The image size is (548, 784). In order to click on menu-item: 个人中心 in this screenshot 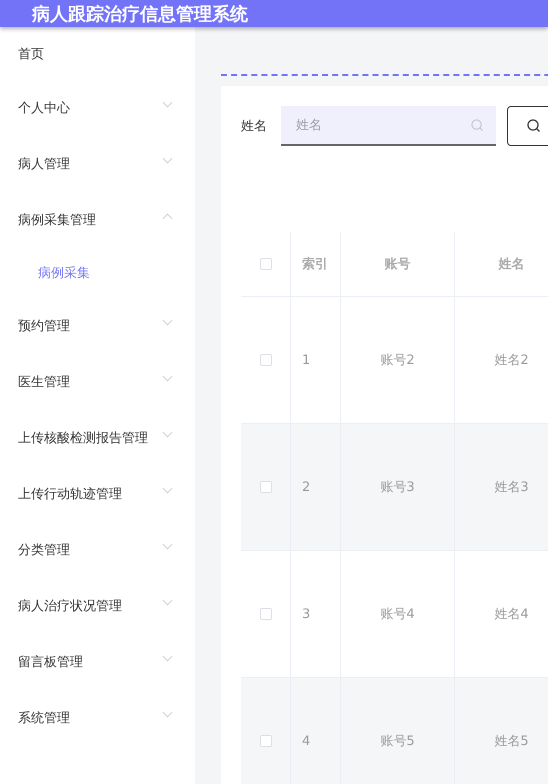, I will do `click(97, 108)`.